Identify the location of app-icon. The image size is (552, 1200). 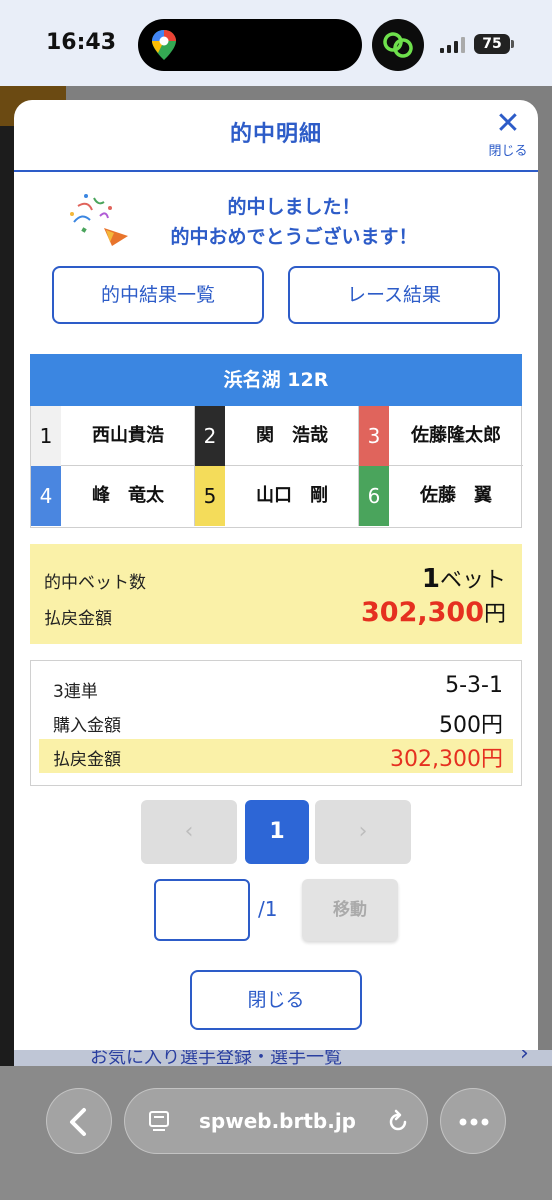
(398, 45).